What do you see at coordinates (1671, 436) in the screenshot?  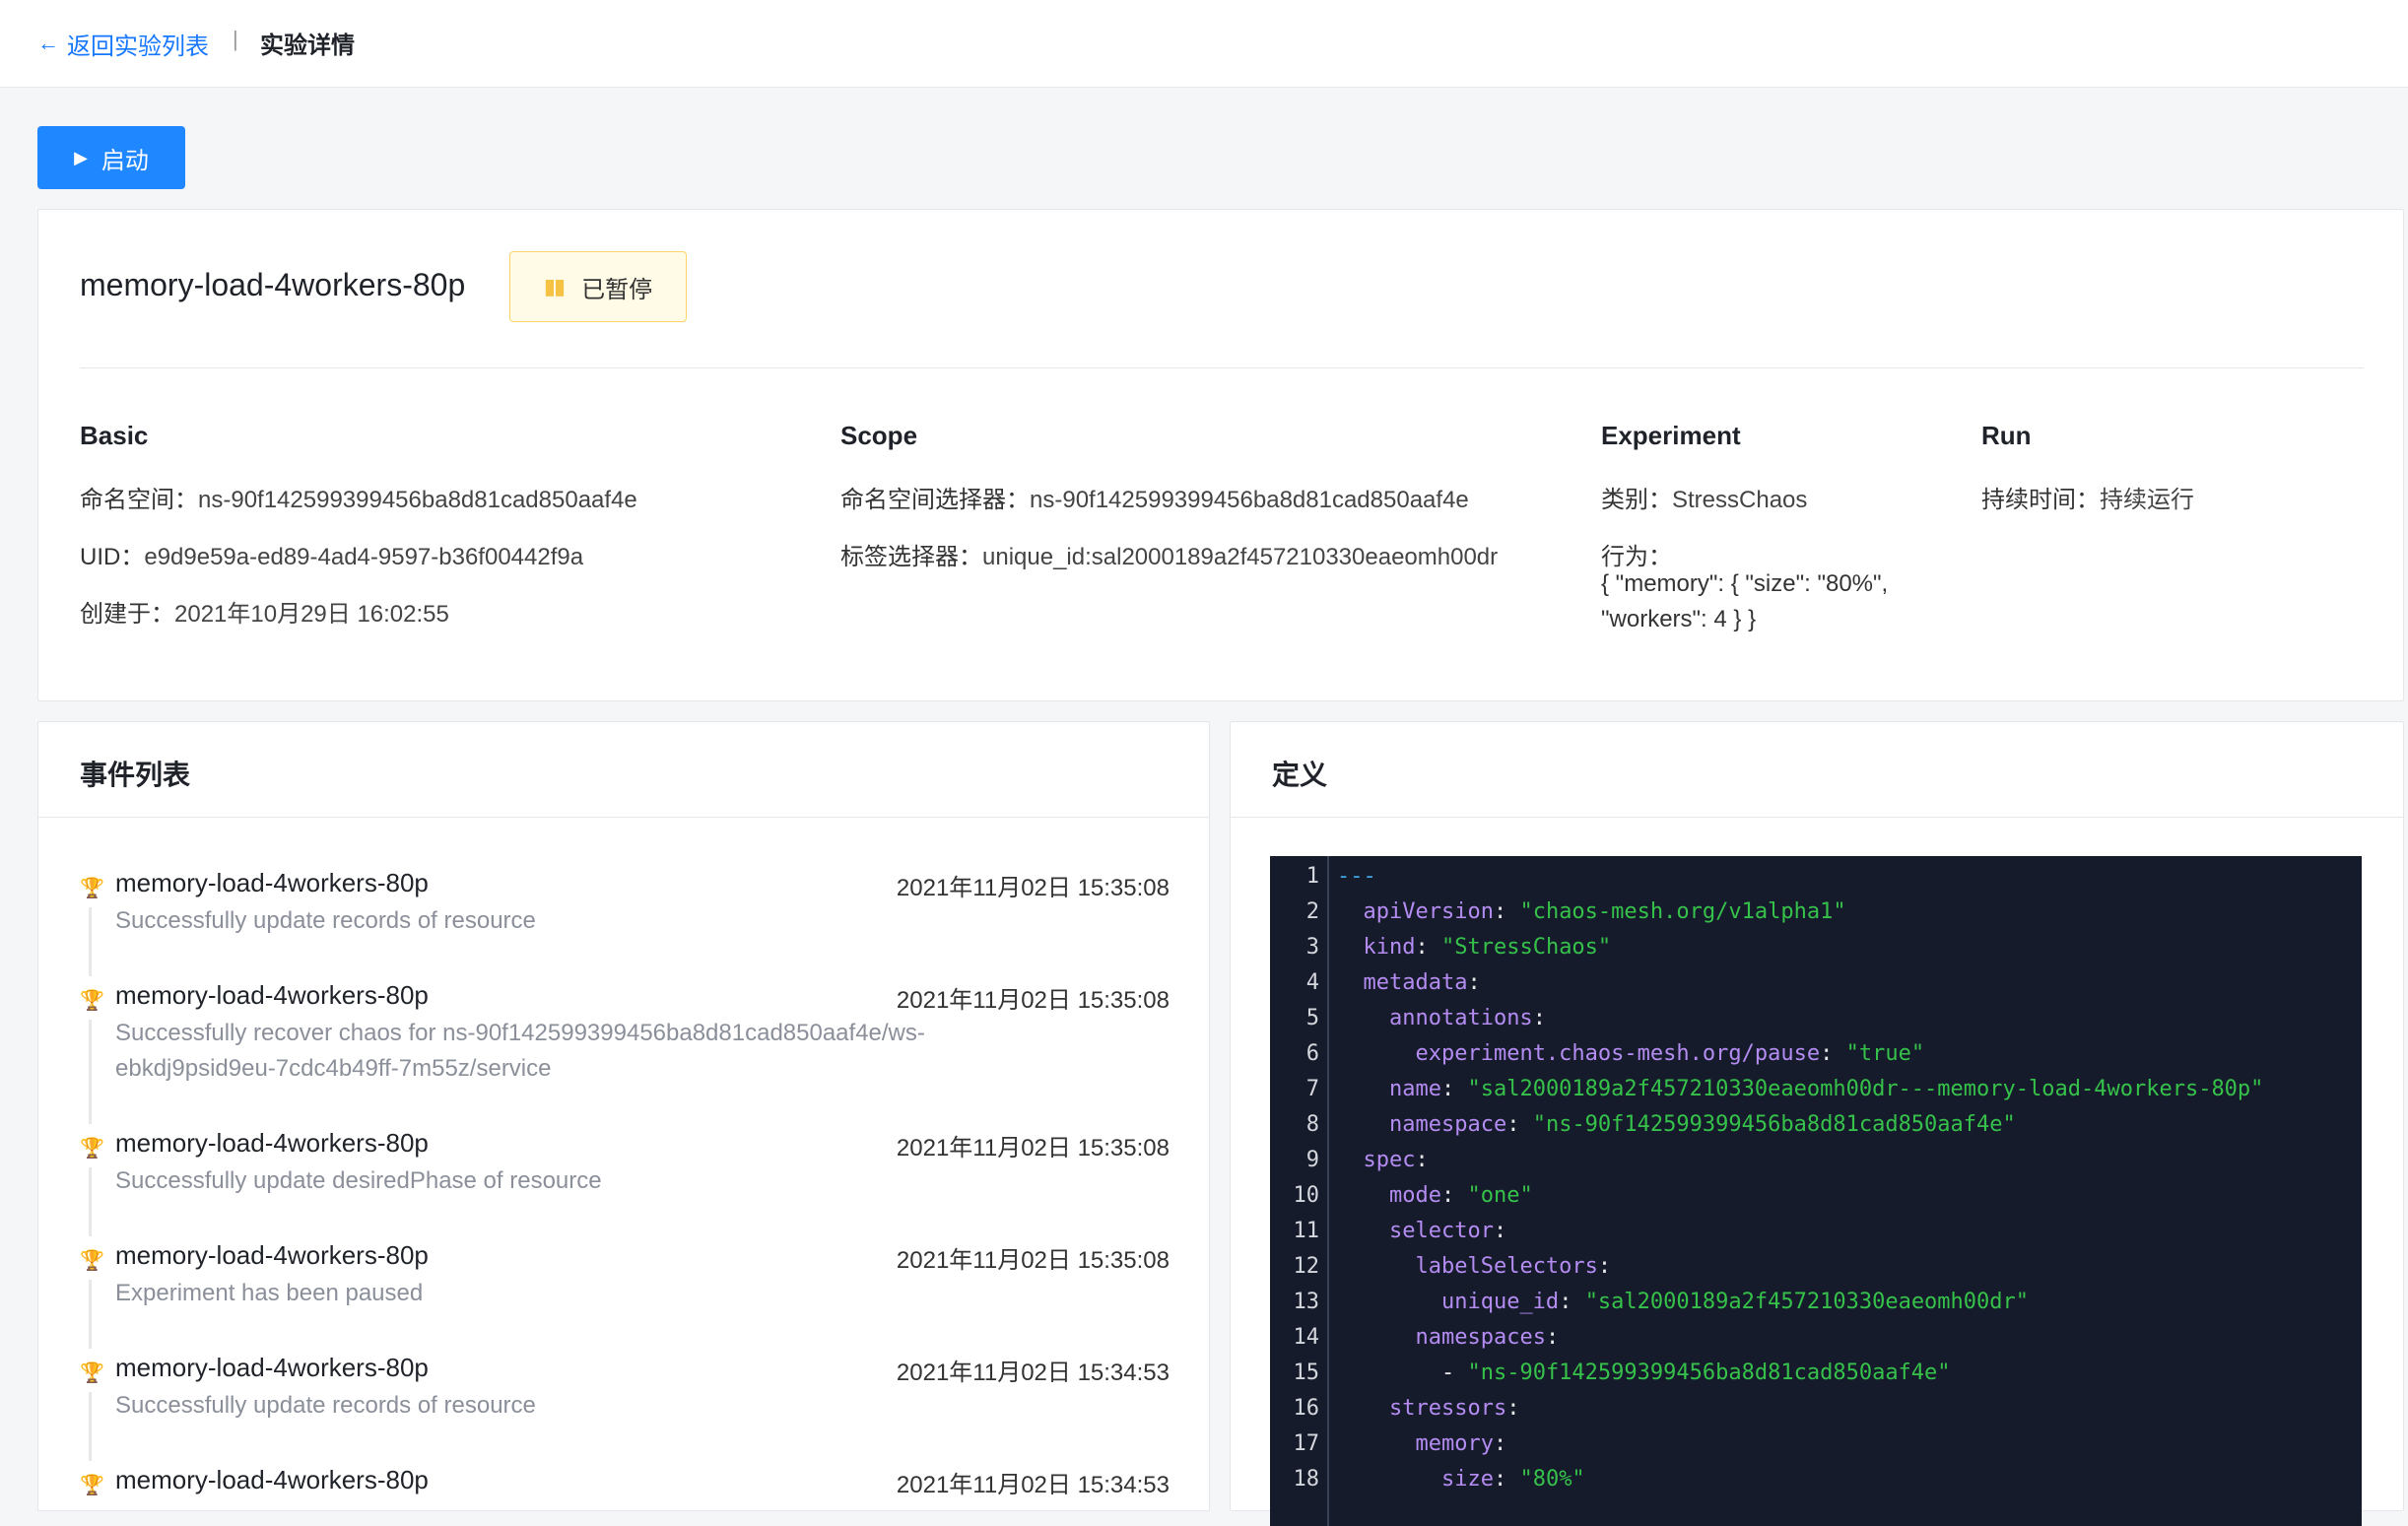 I see `experiment-section-title: Experiment` at bounding box center [1671, 436].